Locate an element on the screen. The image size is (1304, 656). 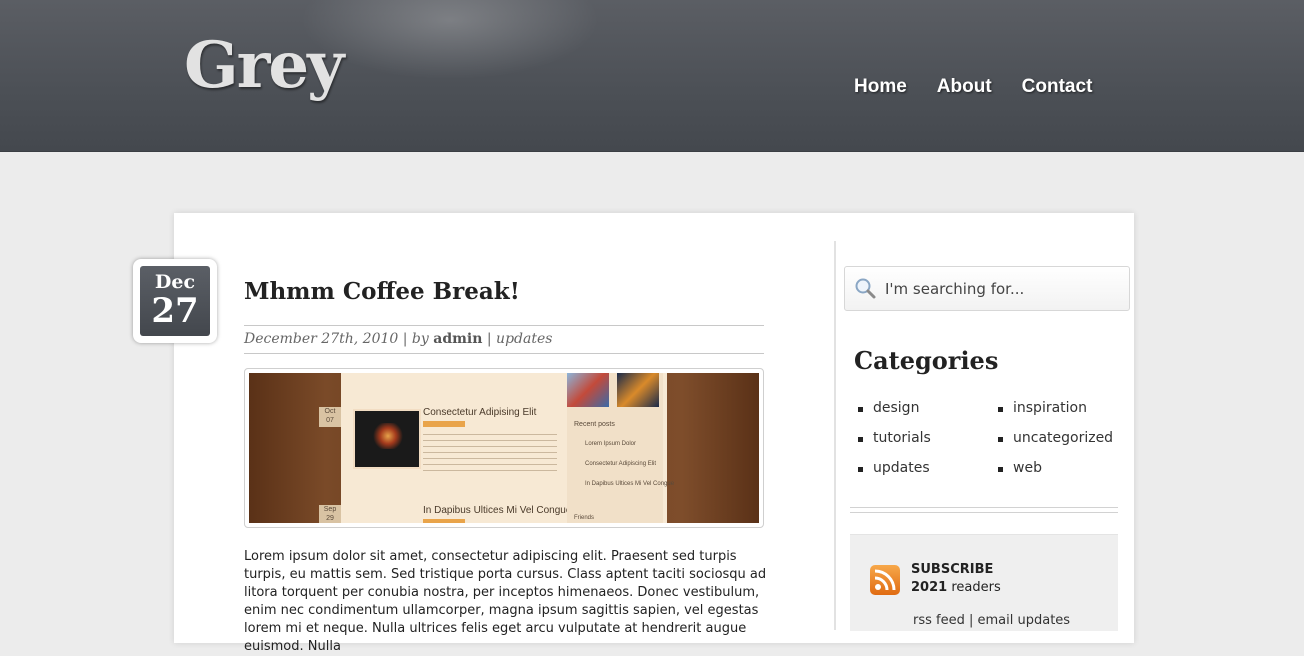
mini-date-2-month: Sep is located at coordinates (330, 509).